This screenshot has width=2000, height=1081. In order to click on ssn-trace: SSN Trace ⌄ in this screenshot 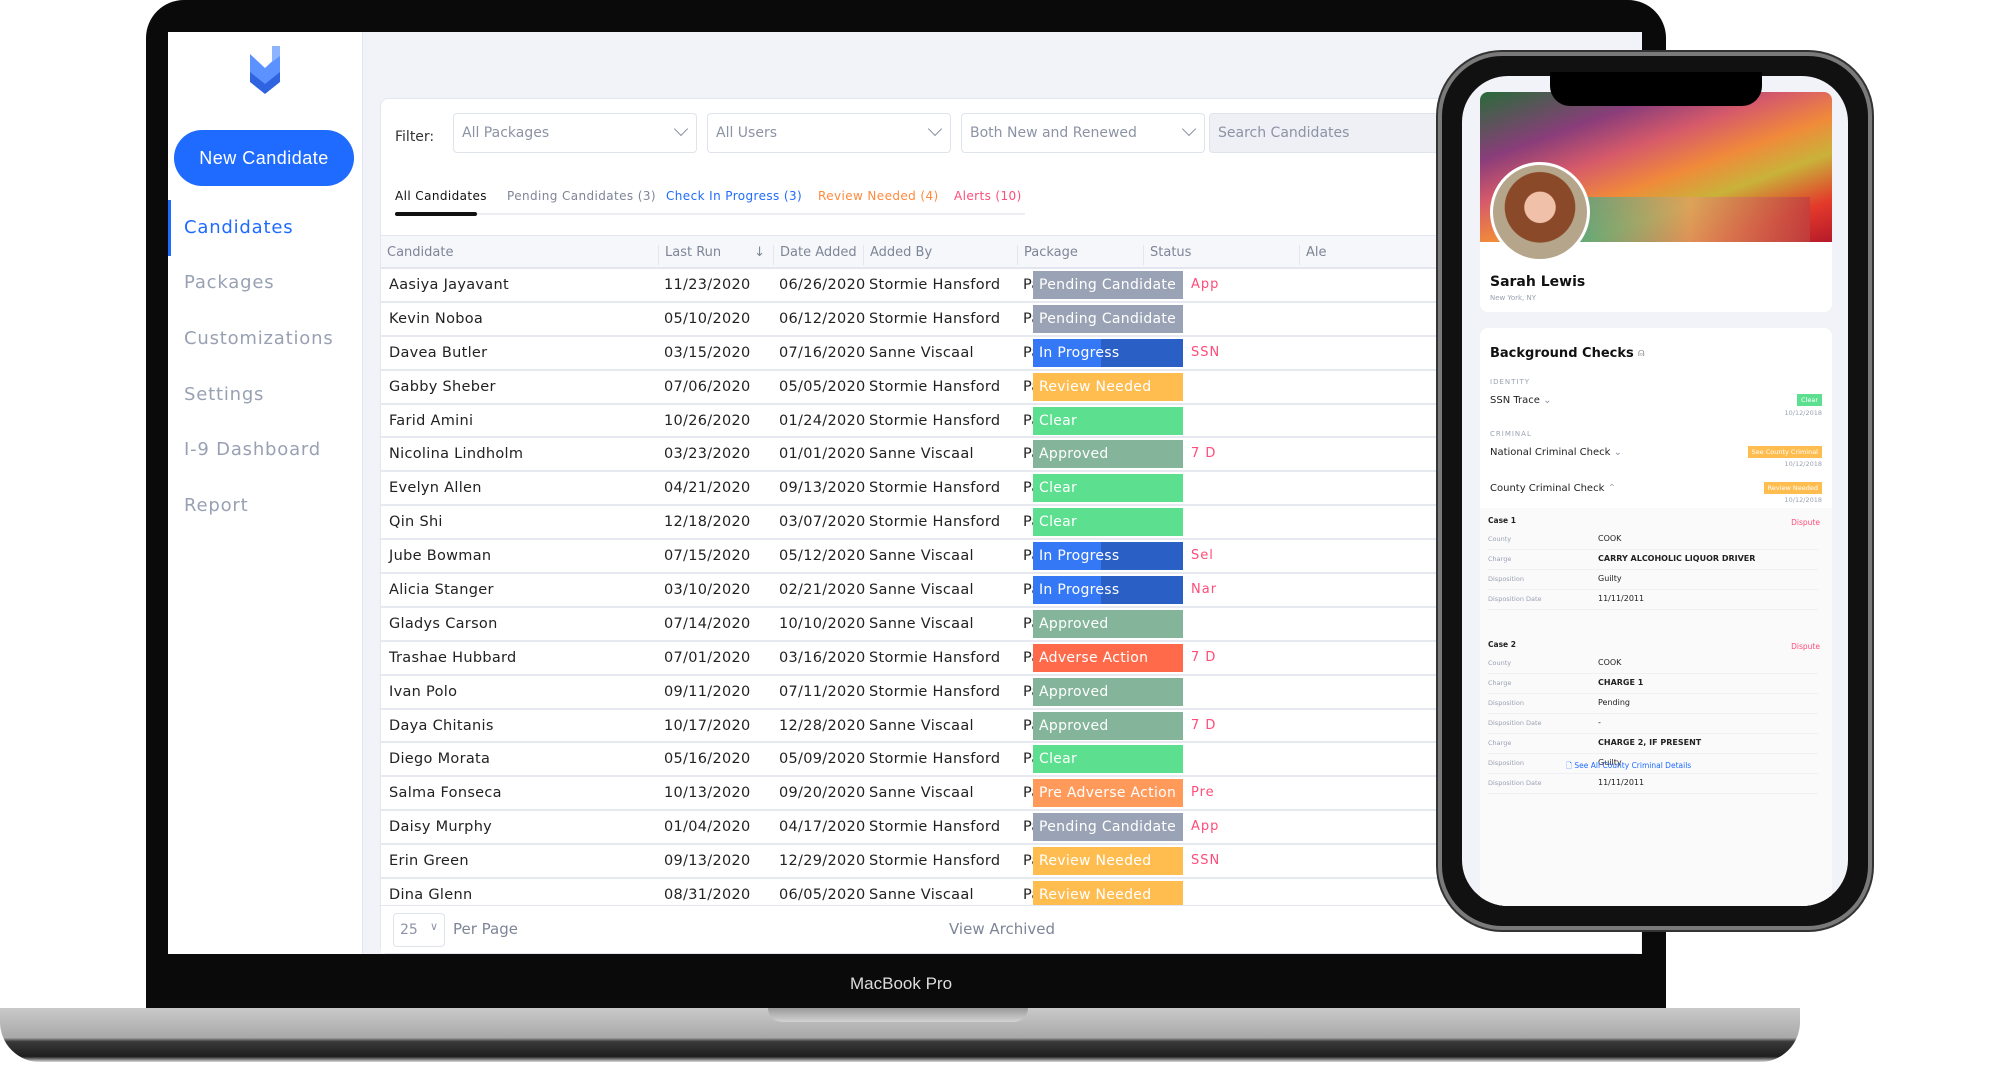, I will do `click(1520, 400)`.